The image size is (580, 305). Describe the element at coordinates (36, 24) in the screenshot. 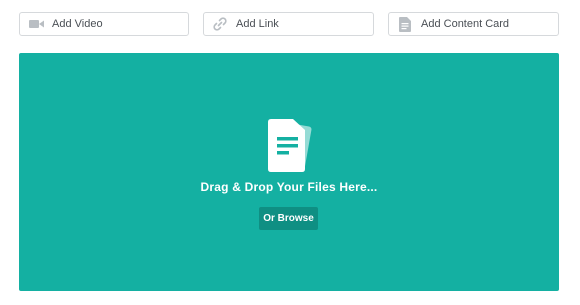

I see `video-camera-icon` at that location.